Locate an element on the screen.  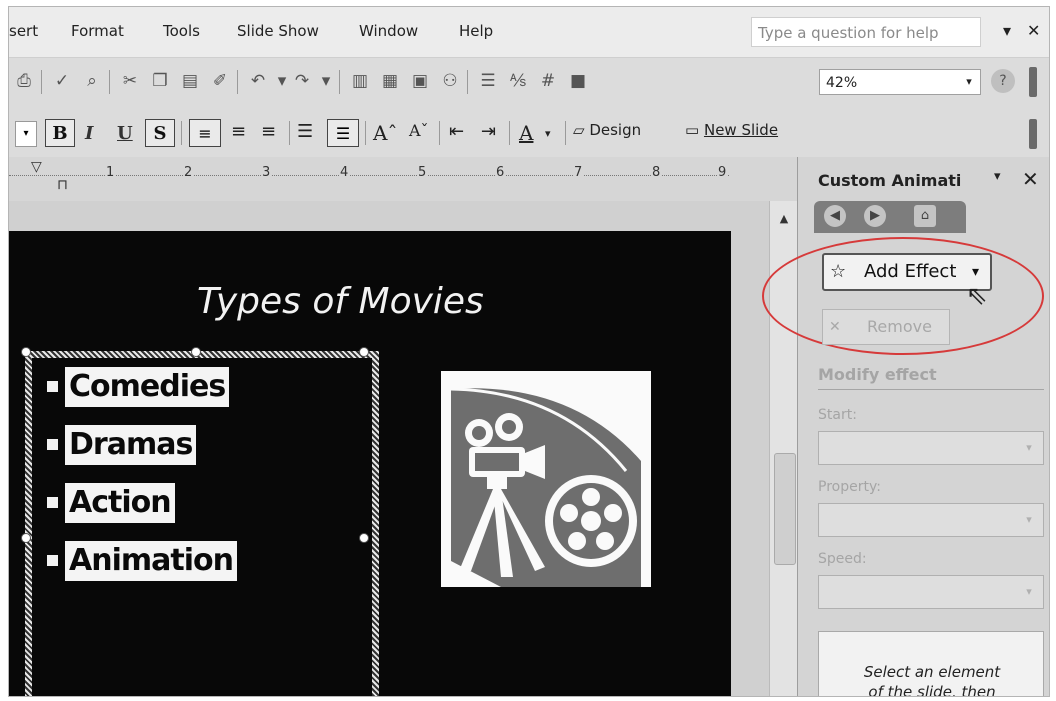
help-icon: ? is located at coordinates (1003, 81).